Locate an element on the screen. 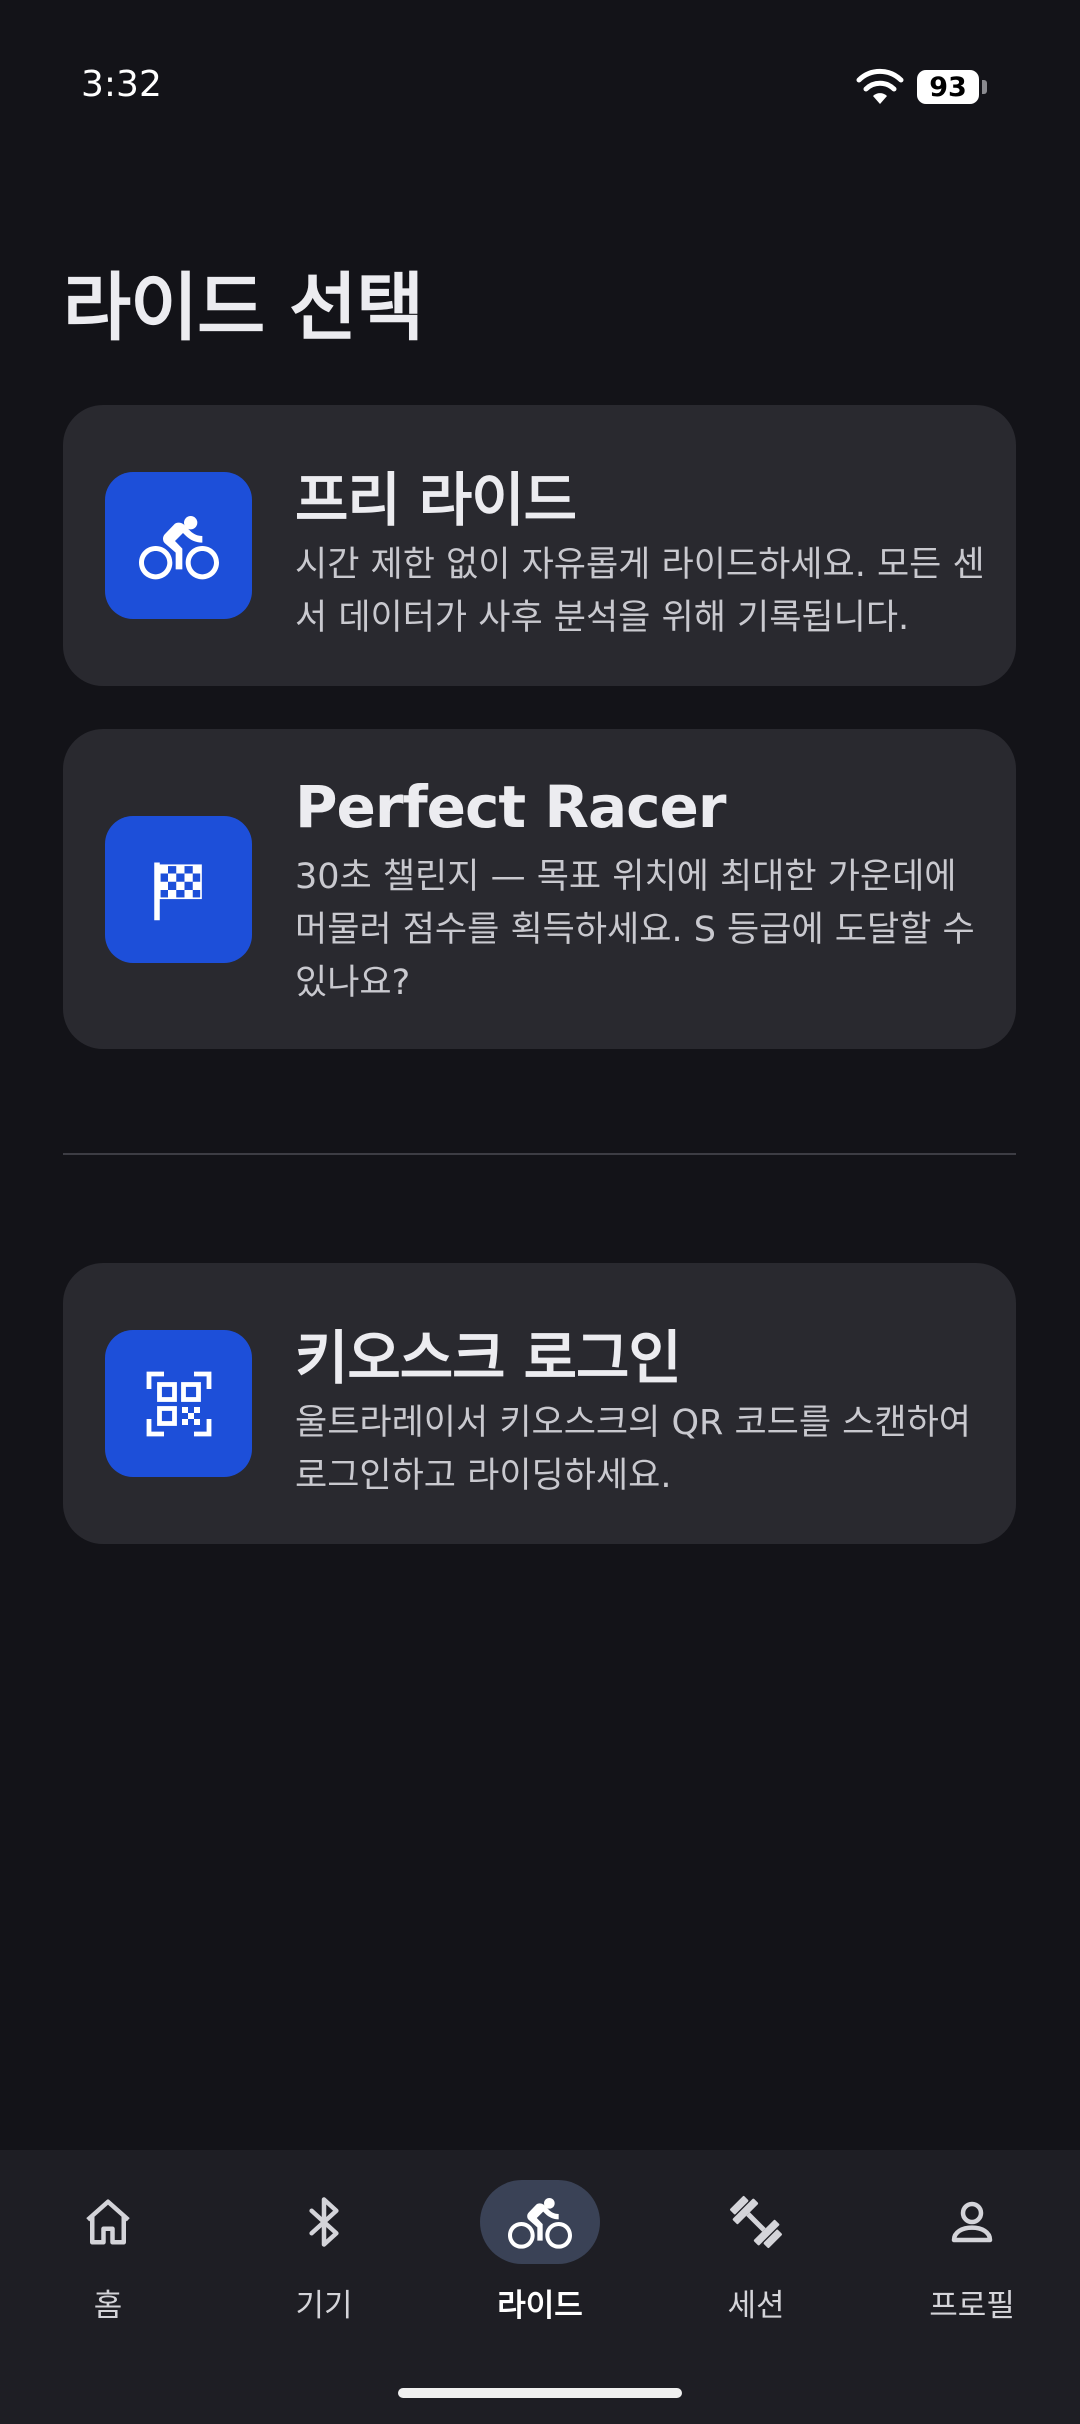  nav-home: 홈 is located at coordinates (108, 2260).